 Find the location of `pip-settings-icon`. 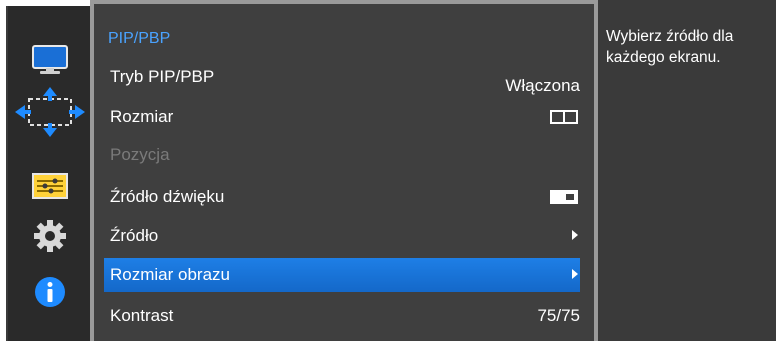

pip-settings-icon is located at coordinates (50, 186).